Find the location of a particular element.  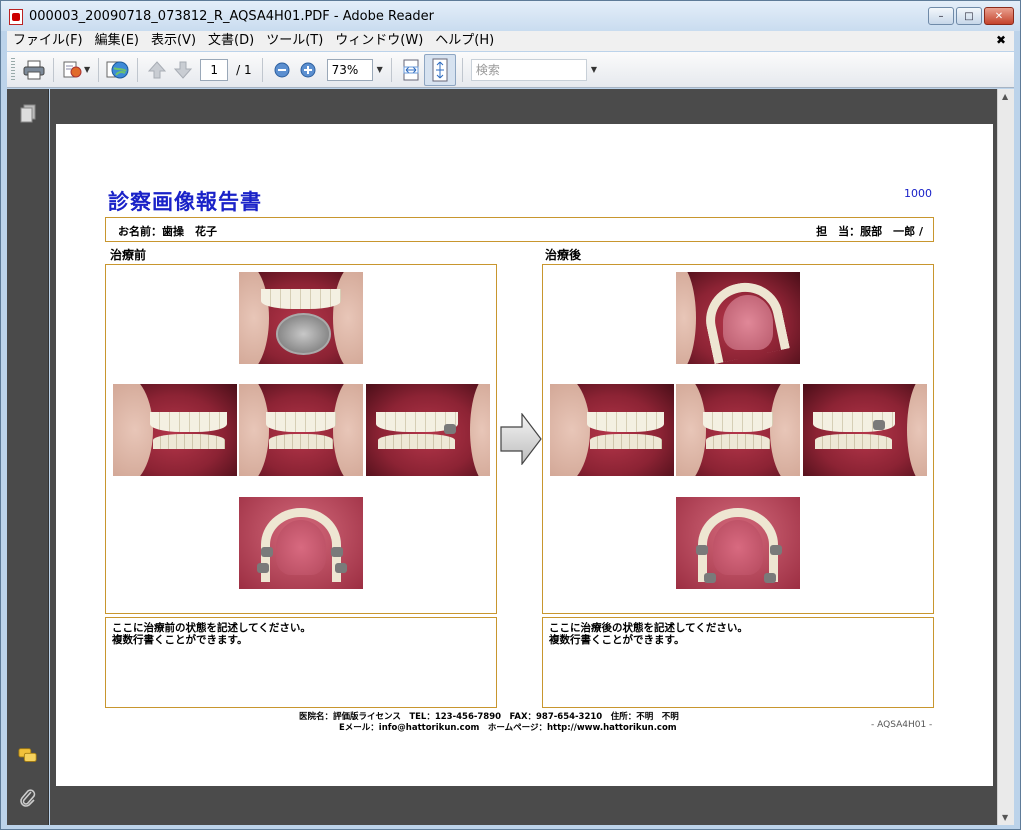

zoom-out-icon is located at coordinates (282, 70).